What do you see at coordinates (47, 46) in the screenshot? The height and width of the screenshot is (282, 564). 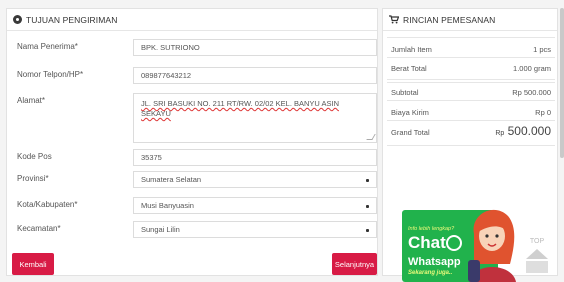 I see `name-label: Nama Penerima*` at bounding box center [47, 46].